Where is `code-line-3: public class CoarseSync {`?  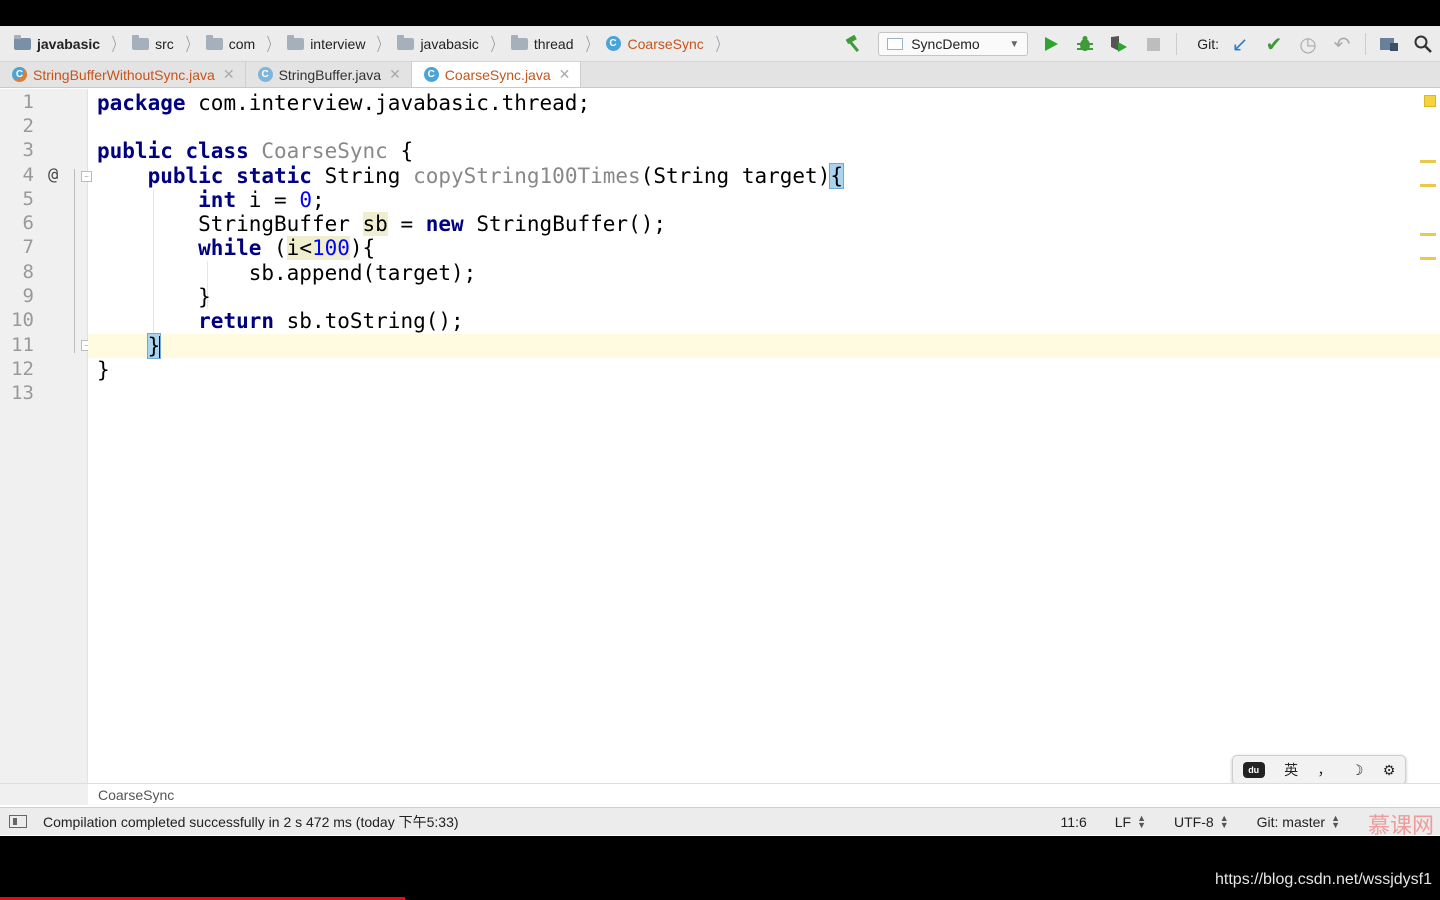
code-line-3: public class CoarseSync { is located at coordinates (255, 151).